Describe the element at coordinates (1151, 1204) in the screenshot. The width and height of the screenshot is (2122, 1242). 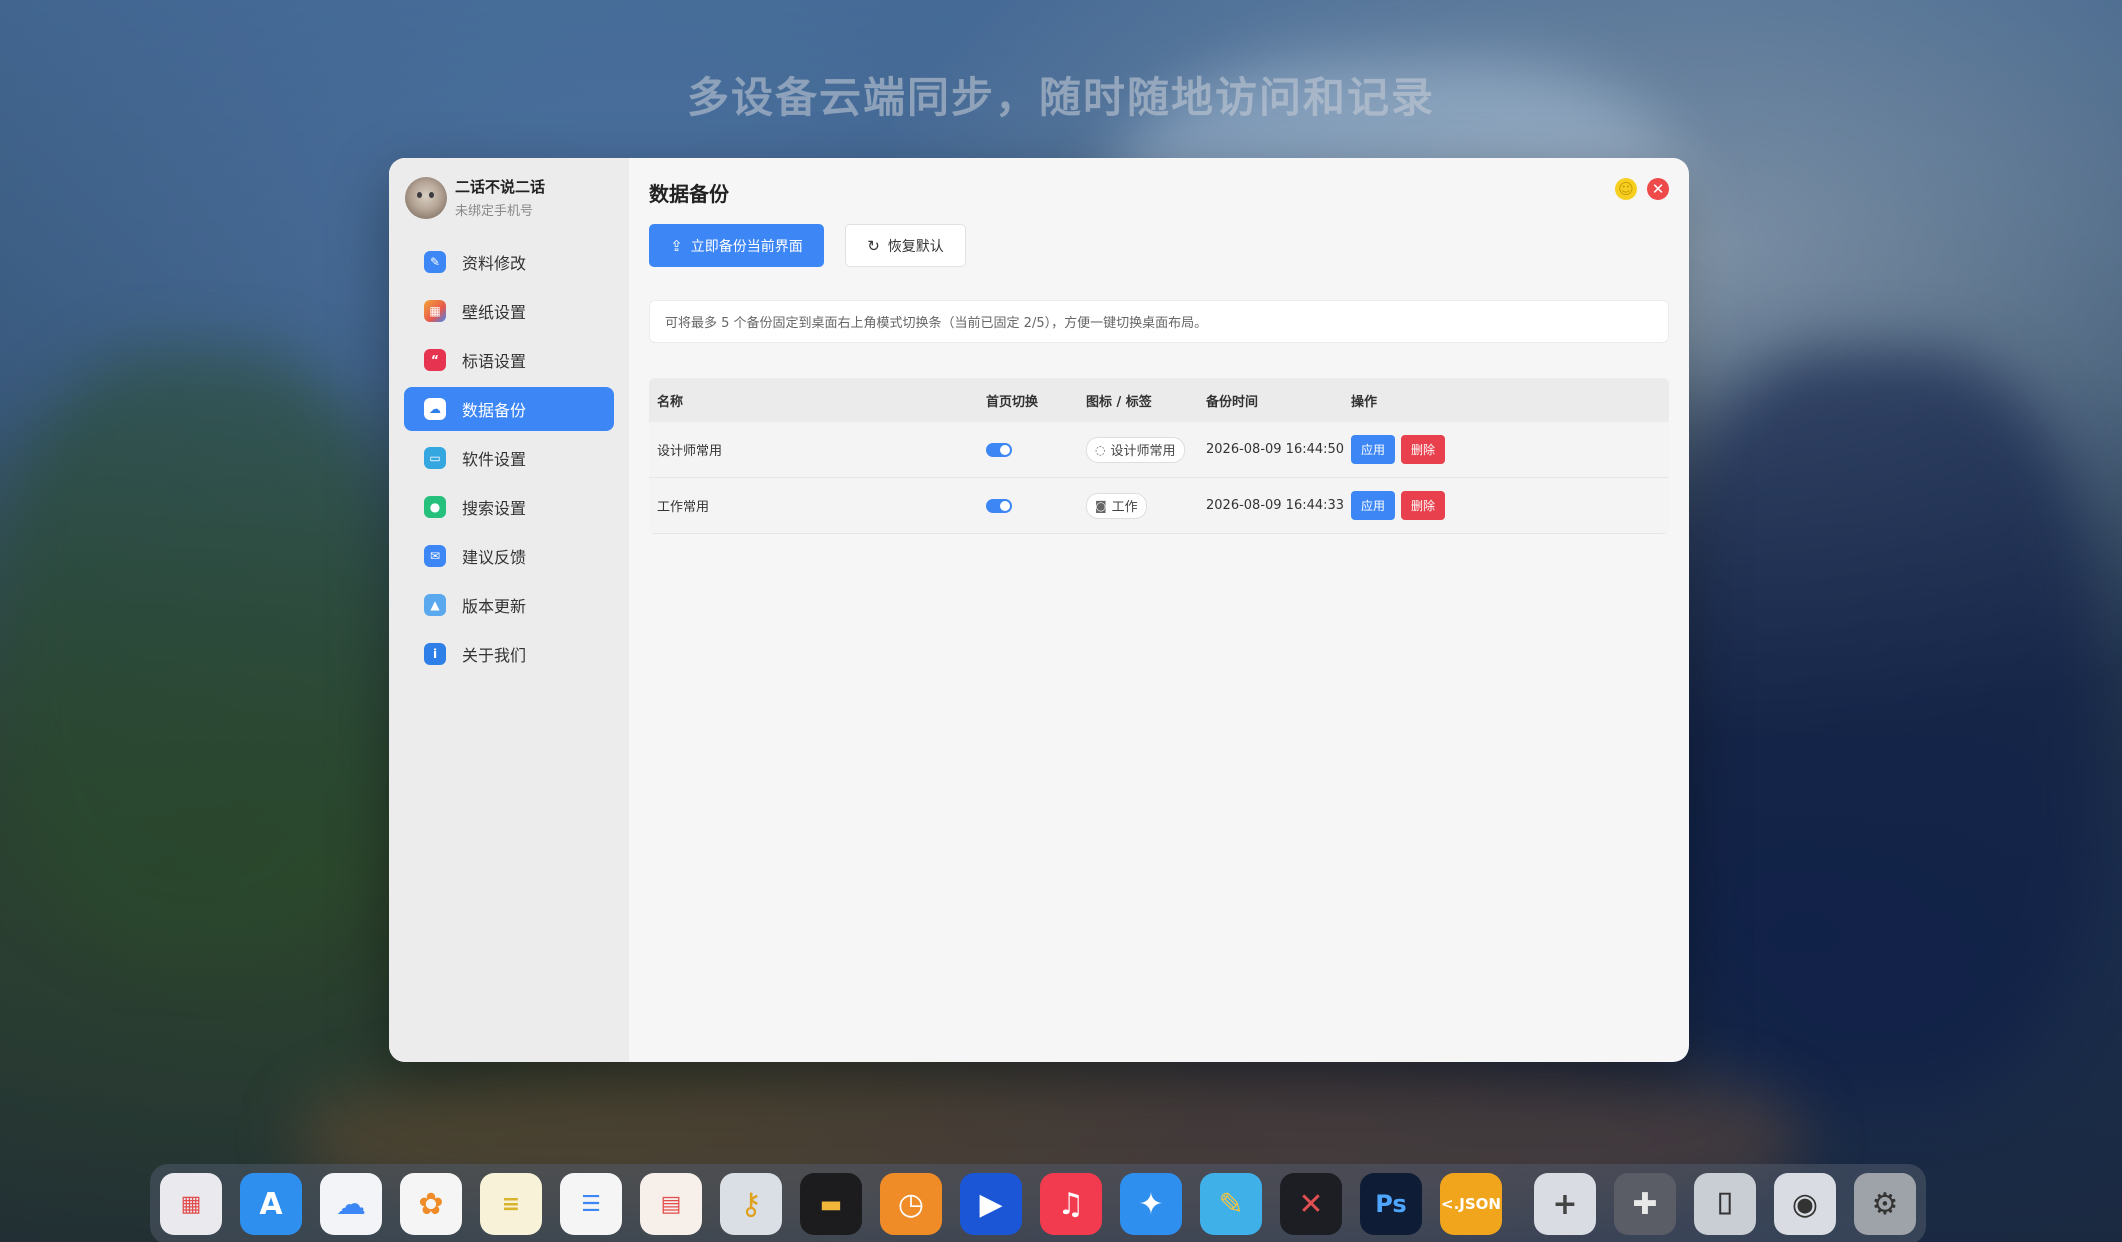
I see `safari-icon: ✦` at that location.